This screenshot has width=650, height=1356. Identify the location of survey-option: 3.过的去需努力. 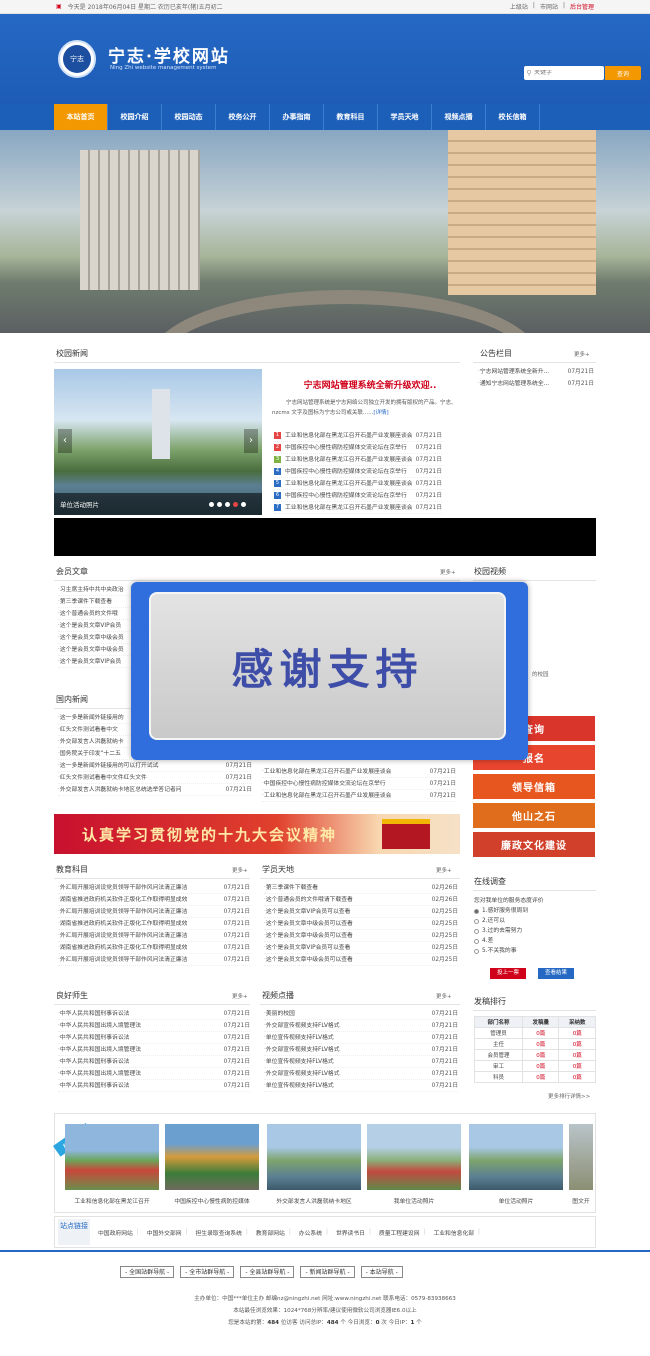
(535, 931).